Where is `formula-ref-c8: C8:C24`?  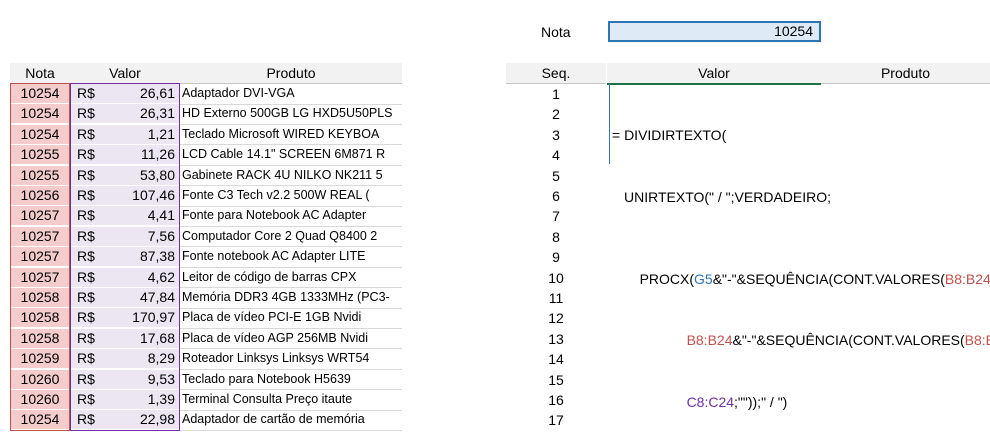 formula-ref-c8: C8:C24 is located at coordinates (710, 401).